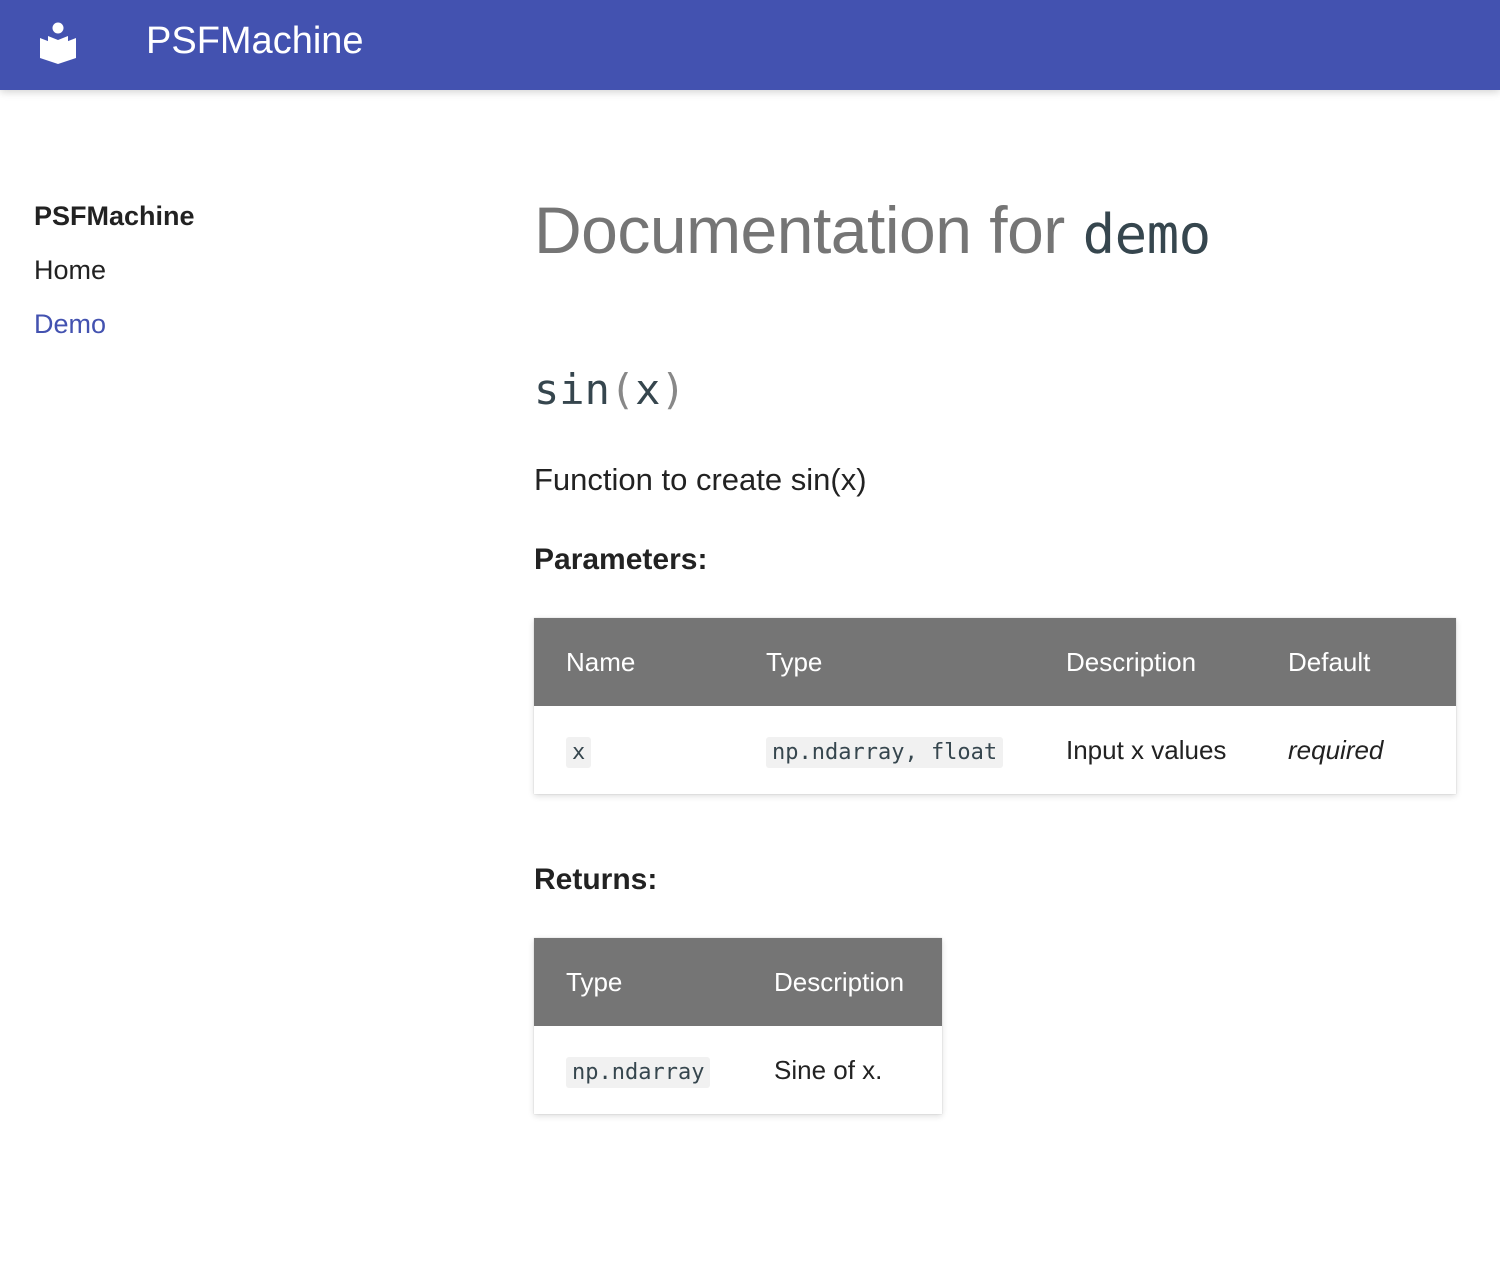 Image resolution: width=1500 pixels, height=1268 pixels. I want to click on sidebar-title: PSFMachine, so click(114, 216).